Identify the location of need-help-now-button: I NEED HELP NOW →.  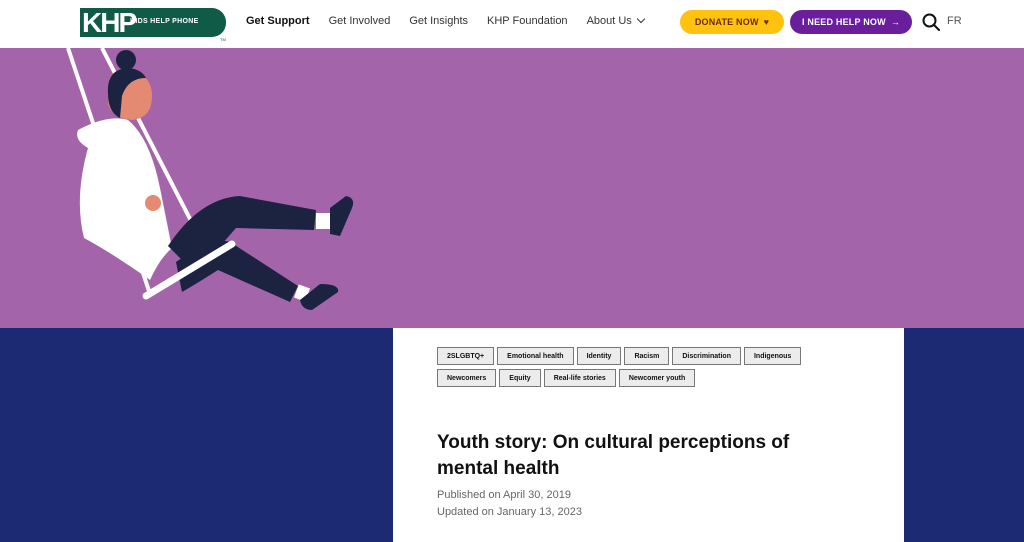
(851, 22).